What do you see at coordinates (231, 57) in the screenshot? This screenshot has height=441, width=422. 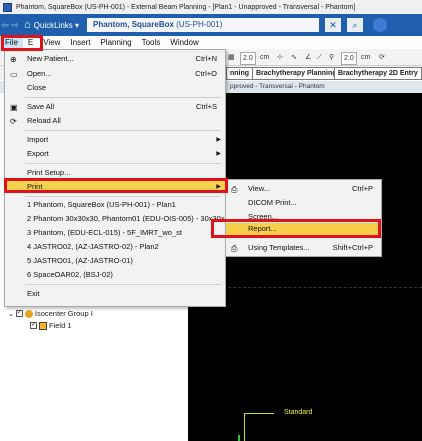 I see `grid-icon: ▦` at bounding box center [231, 57].